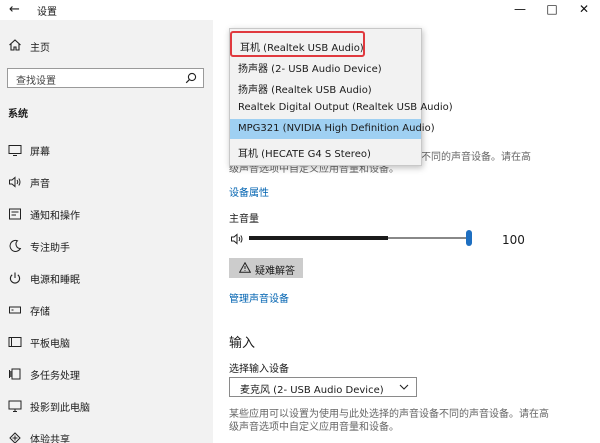 The width and height of the screenshot is (600, 443). What do you see at coordinates (245, 267) in the screenshot?
I see `warning-icon` at bounding box center [245, 267].